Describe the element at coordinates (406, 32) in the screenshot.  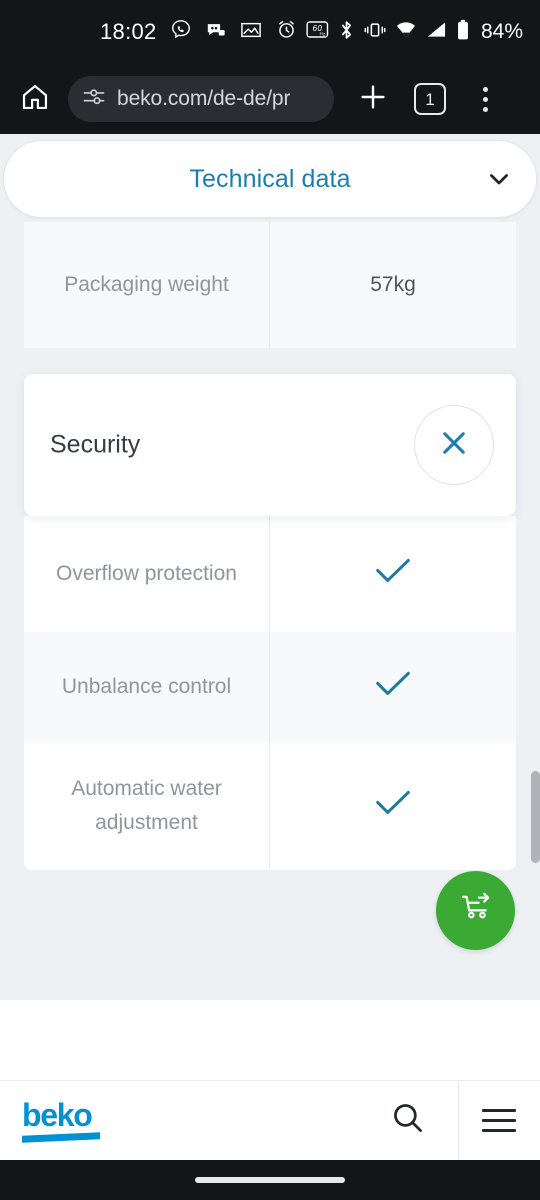
I see `wifi-icon` at that location.